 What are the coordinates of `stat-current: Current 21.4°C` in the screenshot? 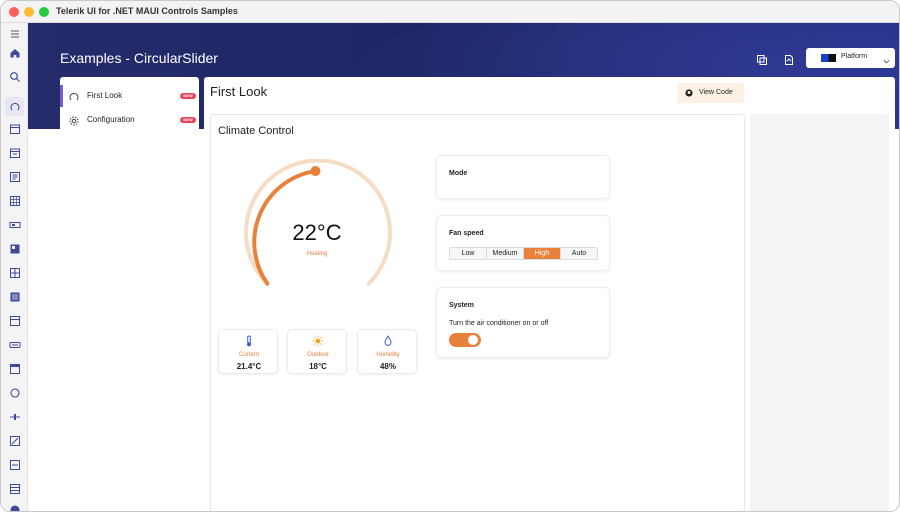 It's located at (248, 351).